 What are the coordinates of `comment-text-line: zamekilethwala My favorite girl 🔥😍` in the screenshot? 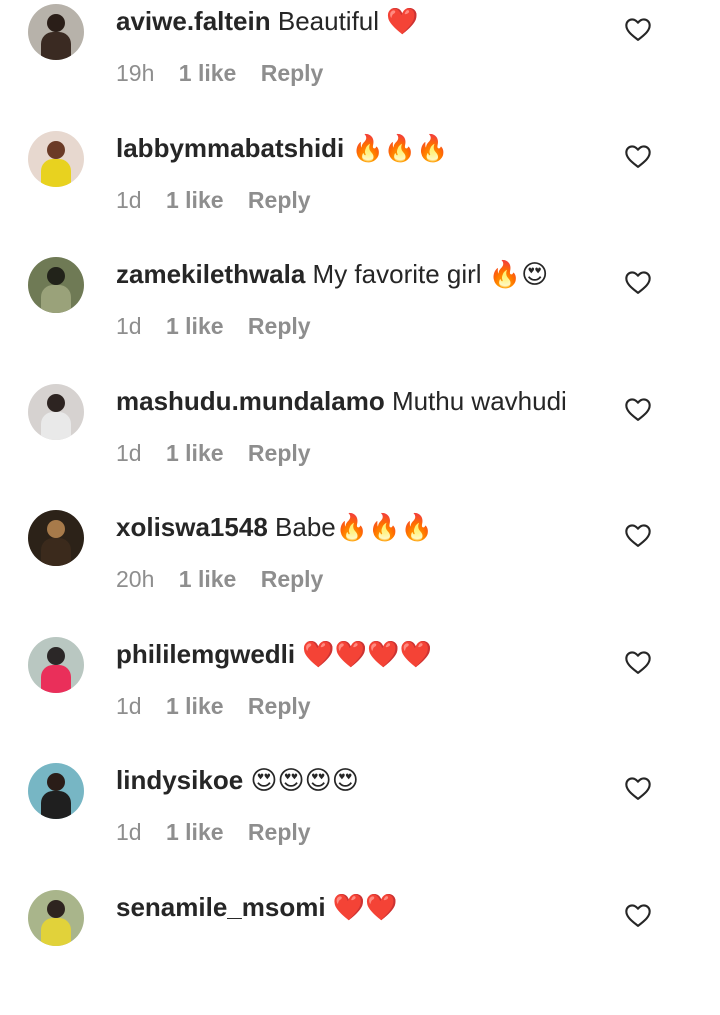 It's located at (332, 274).